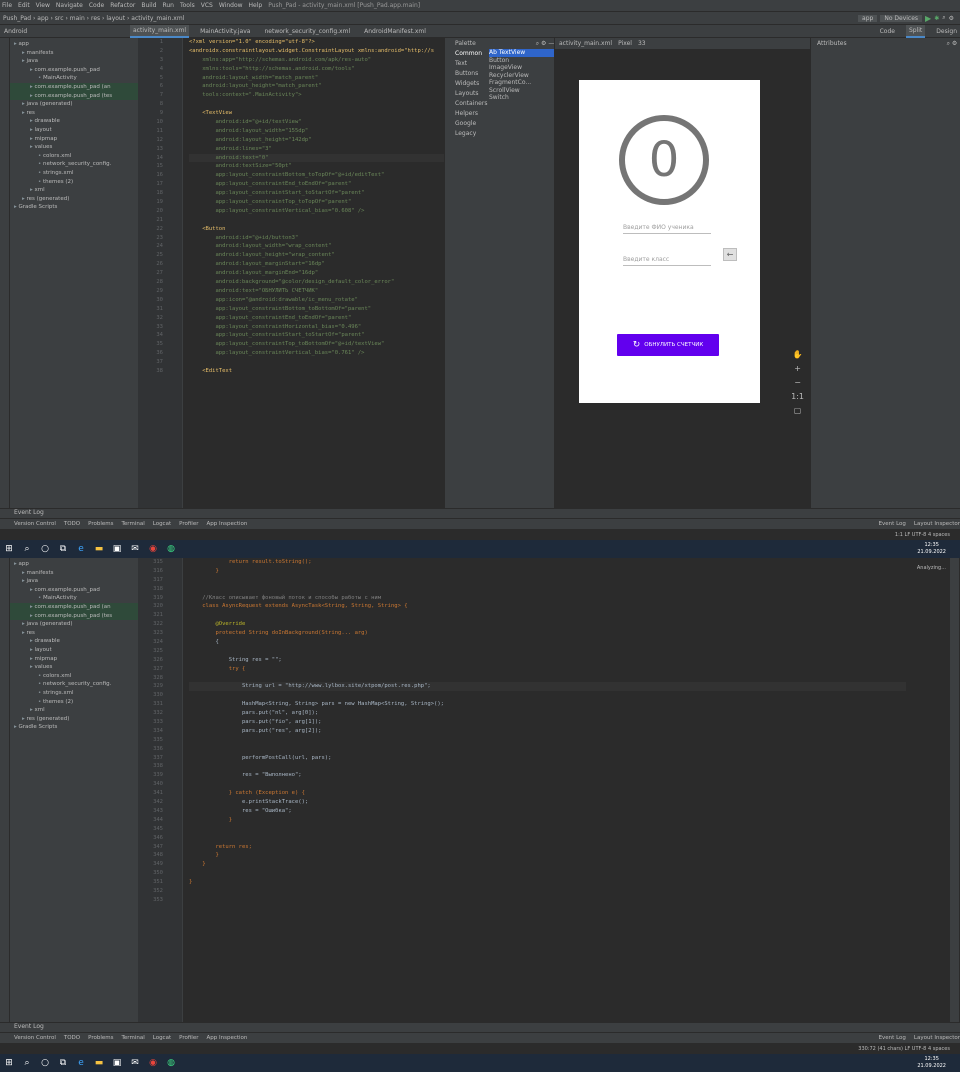 The width and height of the screenshot is (960, 1072). What do you see at coordinates (545, 44) in the screenshot?
I see `palette-search-icon: ⌕ ⚙ —` at bounding box center [545, 44].